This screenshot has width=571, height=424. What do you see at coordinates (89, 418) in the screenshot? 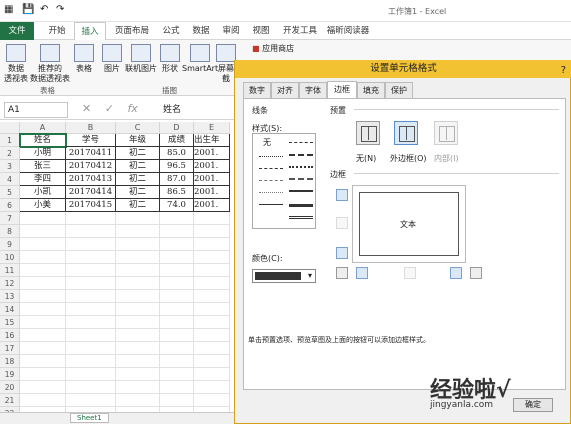
I see `sheet-tab: Sheet1` at bounding box center [89, 418].